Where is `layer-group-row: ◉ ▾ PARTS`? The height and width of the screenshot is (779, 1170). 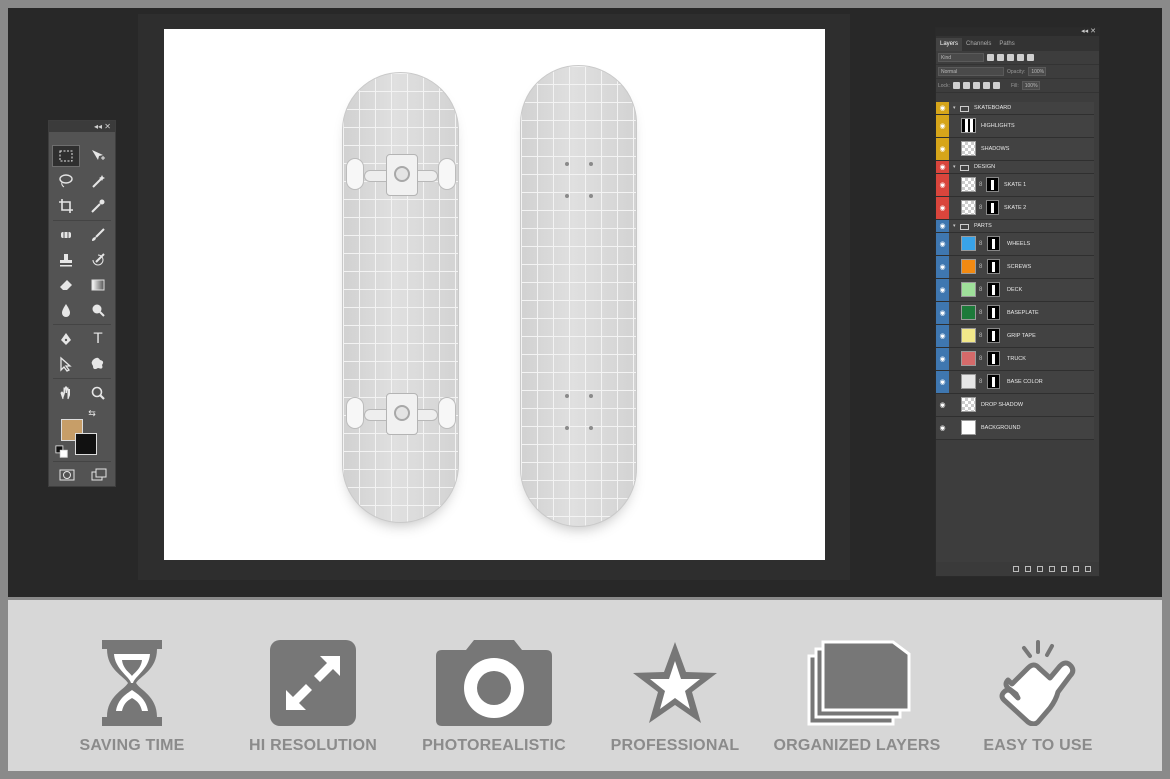 layer-group-row: ◉ ▾ PARTS is located at coordinates (1015, 226).